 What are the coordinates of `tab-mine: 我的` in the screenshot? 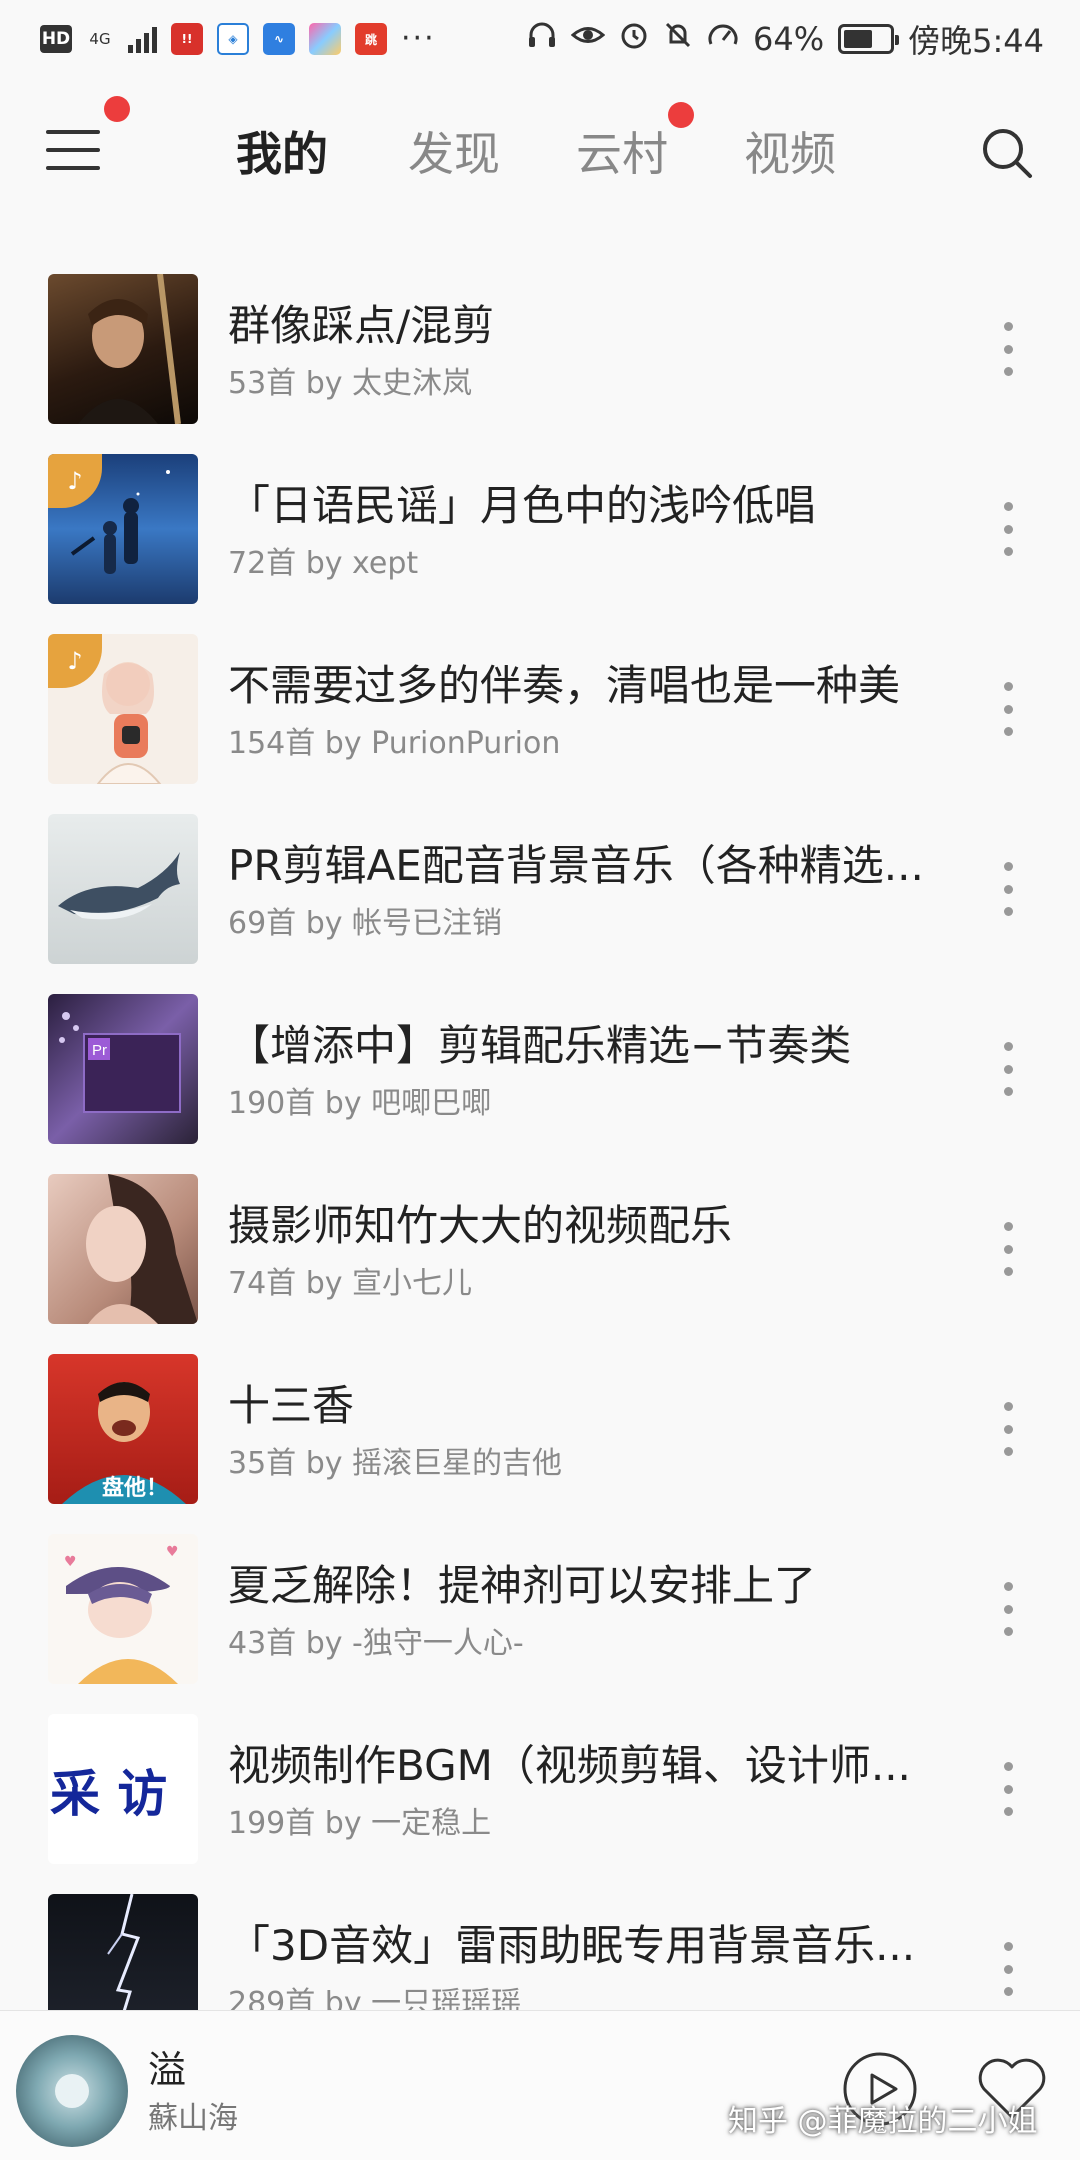 It's located at (282, 151).